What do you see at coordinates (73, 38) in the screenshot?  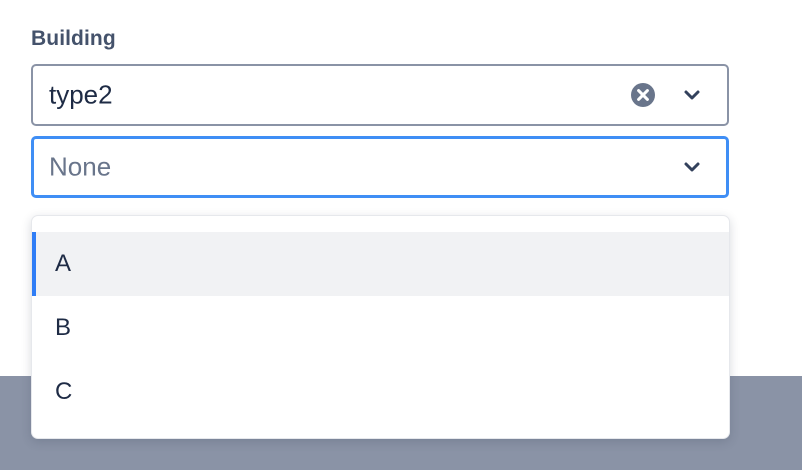 I see `building-field-label: Building` at bounding box center [73, 38].